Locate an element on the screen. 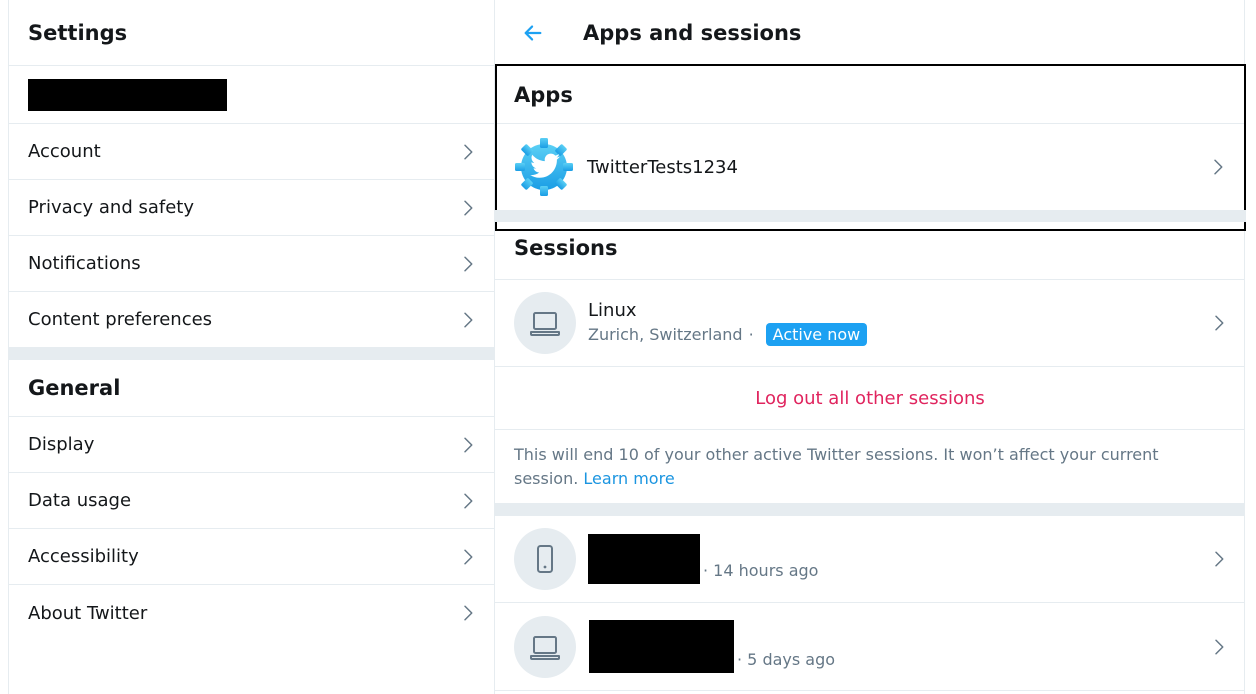 The height and width of the screenshot is (694, 1256). app-name: TwitterTests1234 is located at coordinates (662, 167).